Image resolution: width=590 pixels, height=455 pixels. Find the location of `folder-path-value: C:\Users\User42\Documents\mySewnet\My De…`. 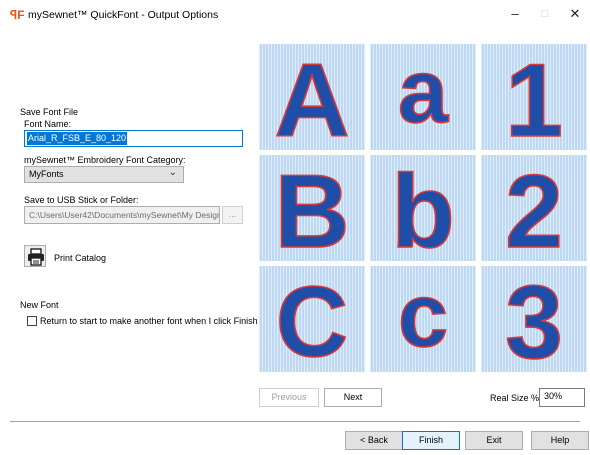

folder-path-value: C:\Users\User42\Documents\mySewnet\My De… is located at coordinates (124, 215).